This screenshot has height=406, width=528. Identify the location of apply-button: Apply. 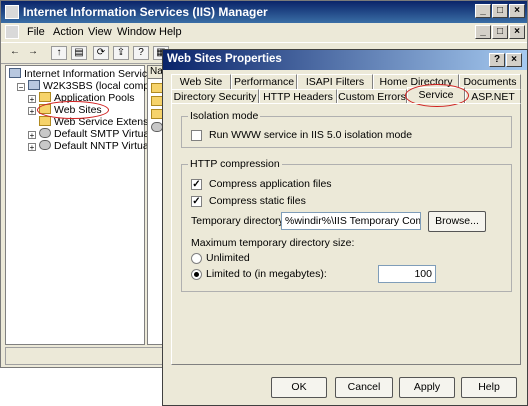
(427, 387).